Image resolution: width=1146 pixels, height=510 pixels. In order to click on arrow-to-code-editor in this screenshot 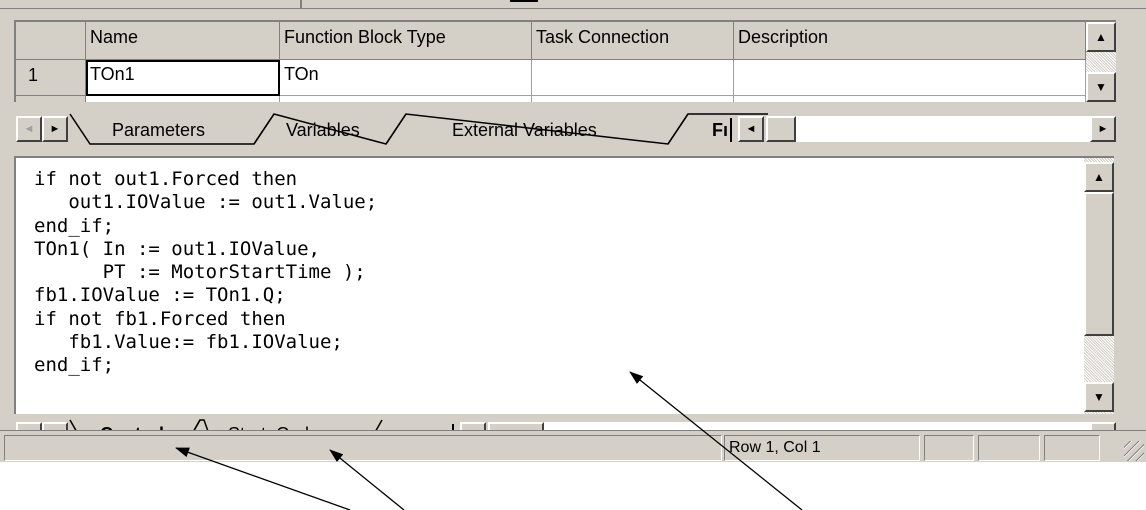, I will do `click(716, 440)`.